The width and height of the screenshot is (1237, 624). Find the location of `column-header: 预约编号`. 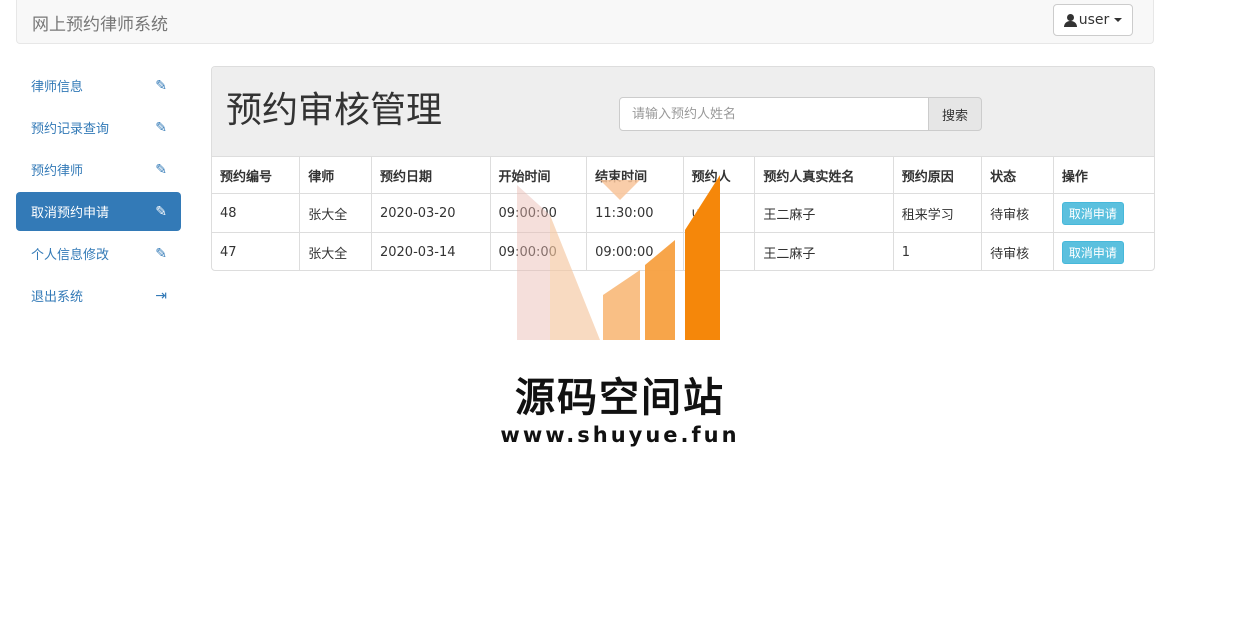

column-header: 预约编号 is located at coordinates (256, 175).